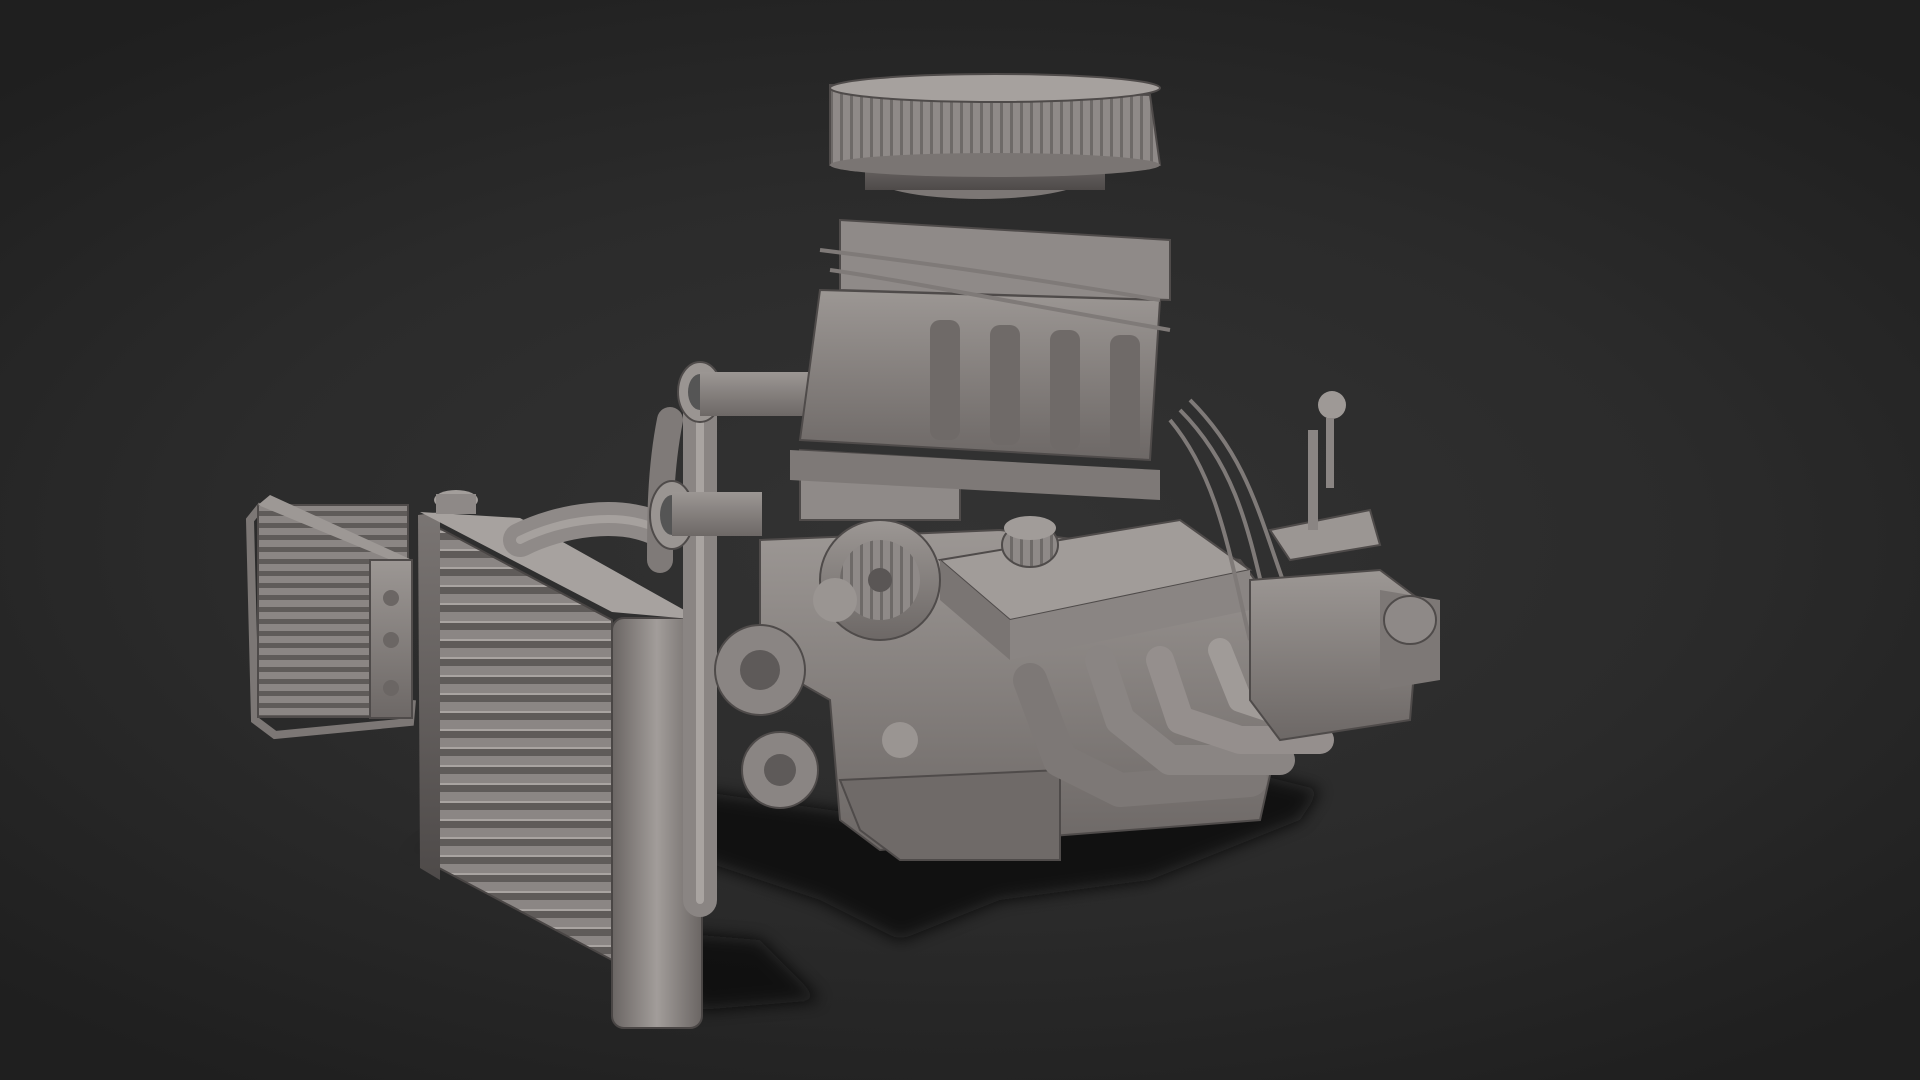  Describe the element at coordinates (330, 617) in the screenshot. I see `oil-cooler` at that location.